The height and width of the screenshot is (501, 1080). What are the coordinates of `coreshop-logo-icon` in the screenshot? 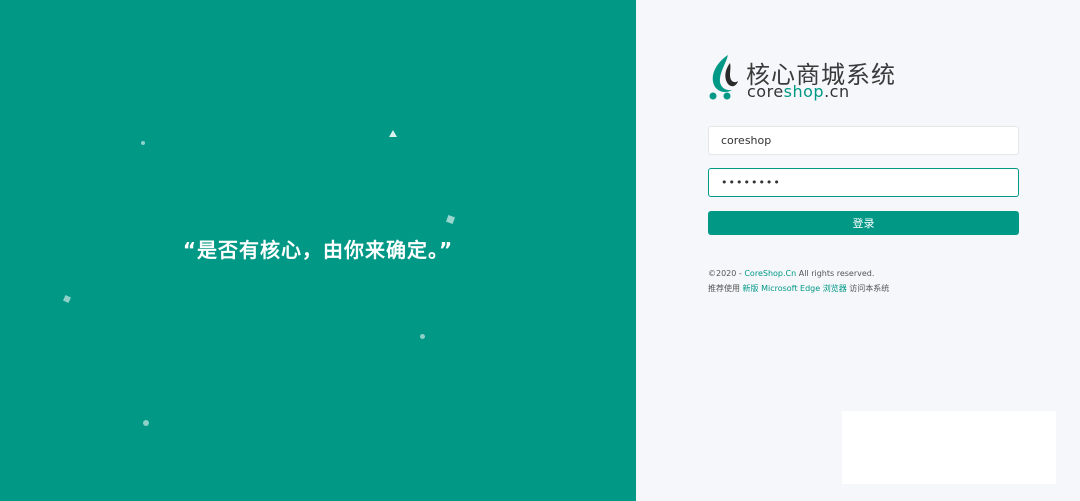 It's located at (723, 77).